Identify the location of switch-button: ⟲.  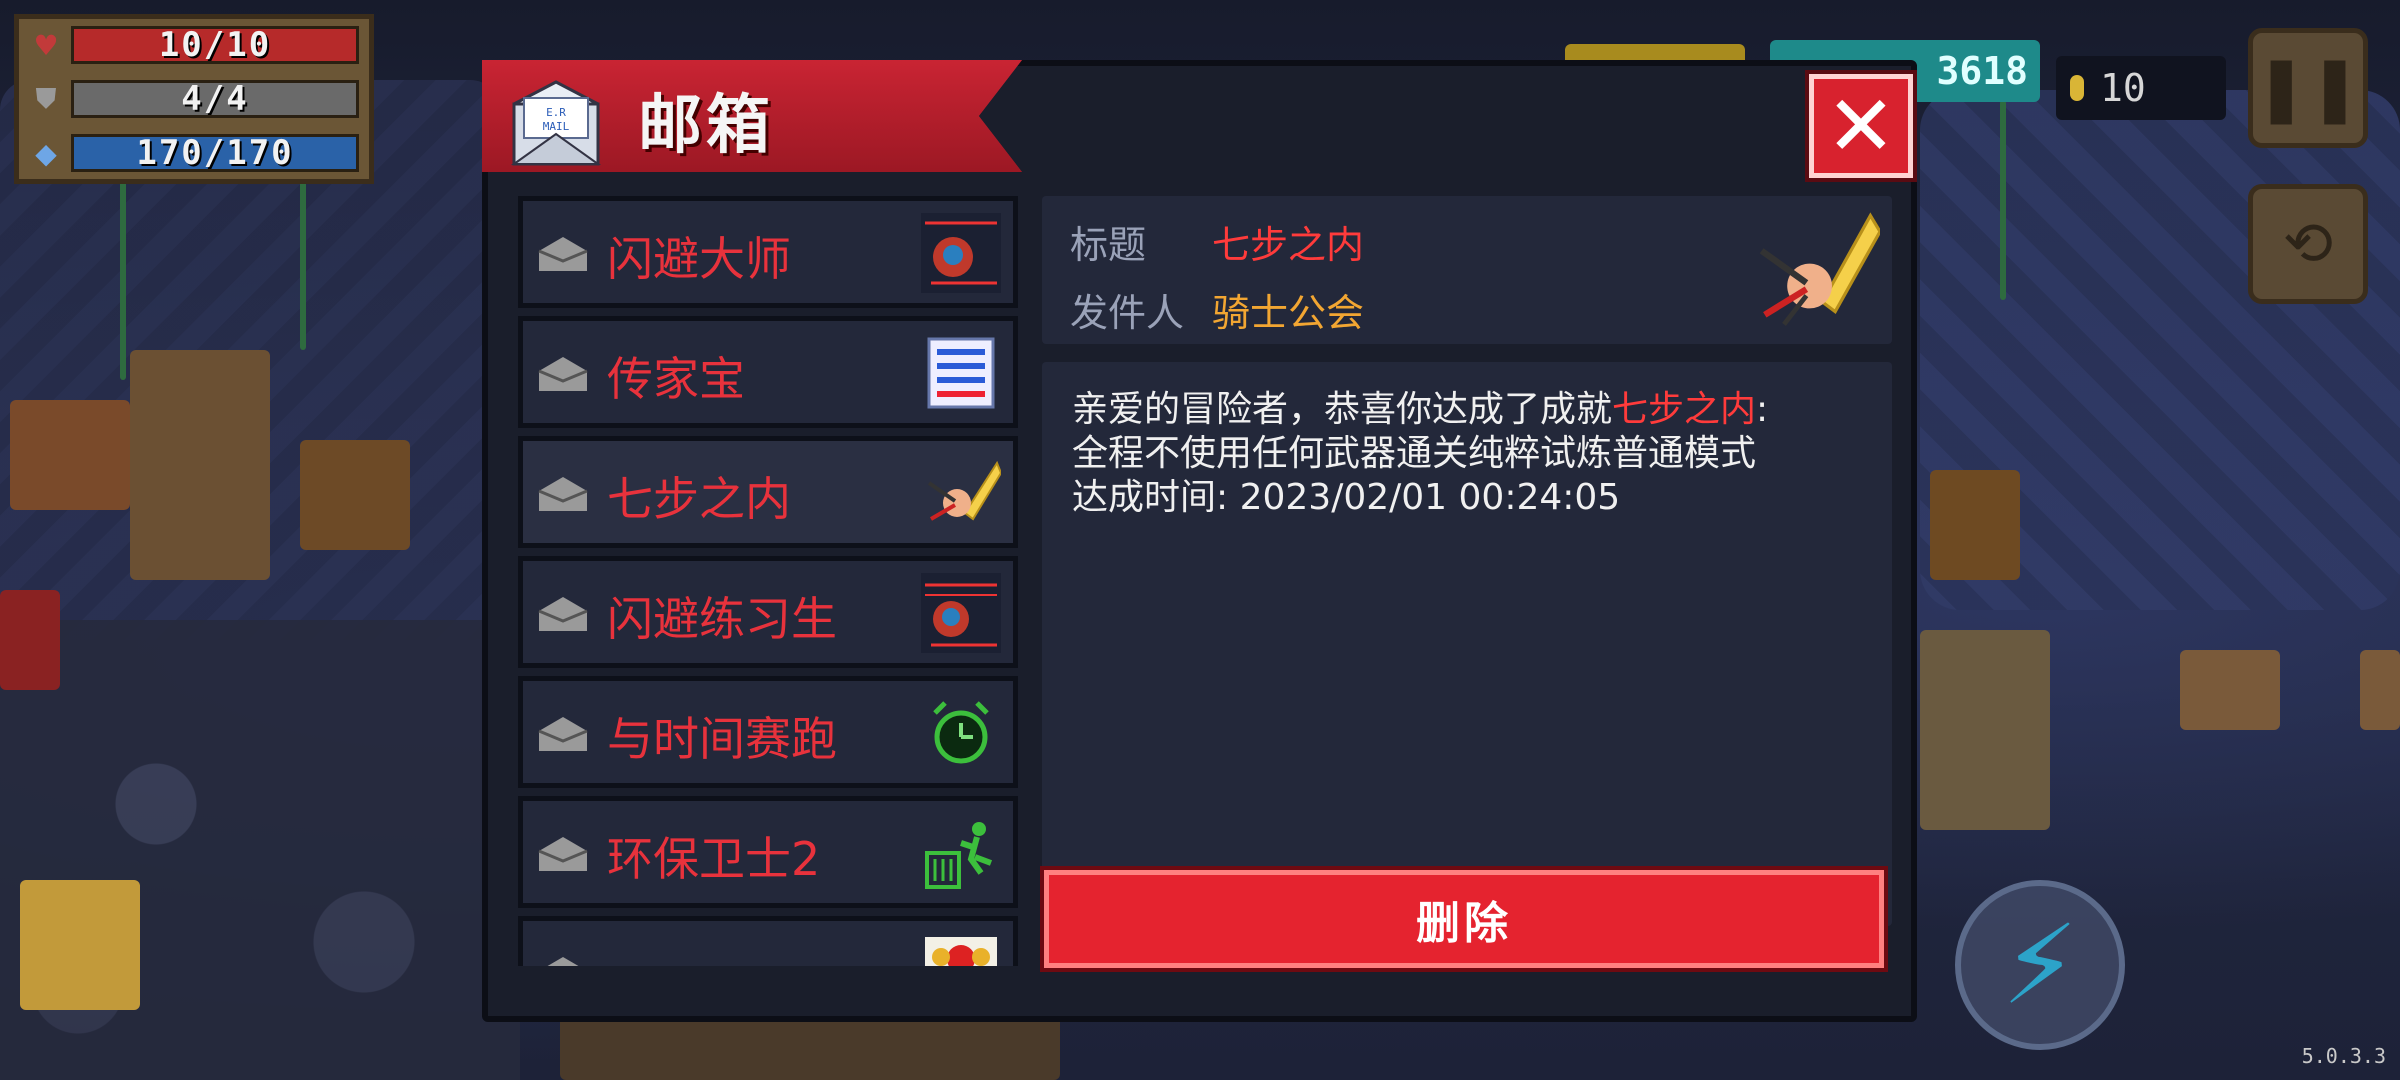
(2308, 244).